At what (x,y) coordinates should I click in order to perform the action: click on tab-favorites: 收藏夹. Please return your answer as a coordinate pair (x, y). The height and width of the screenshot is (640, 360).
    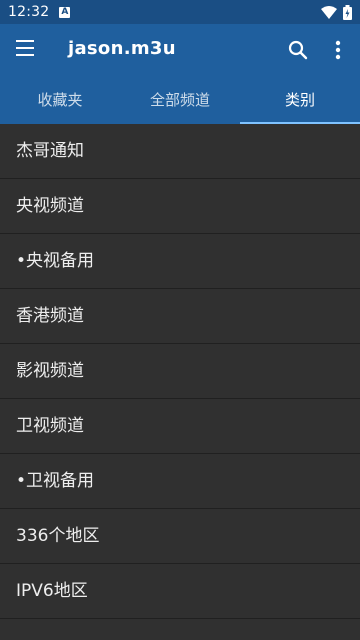
    Looking at the image, I should click on (60, 100).